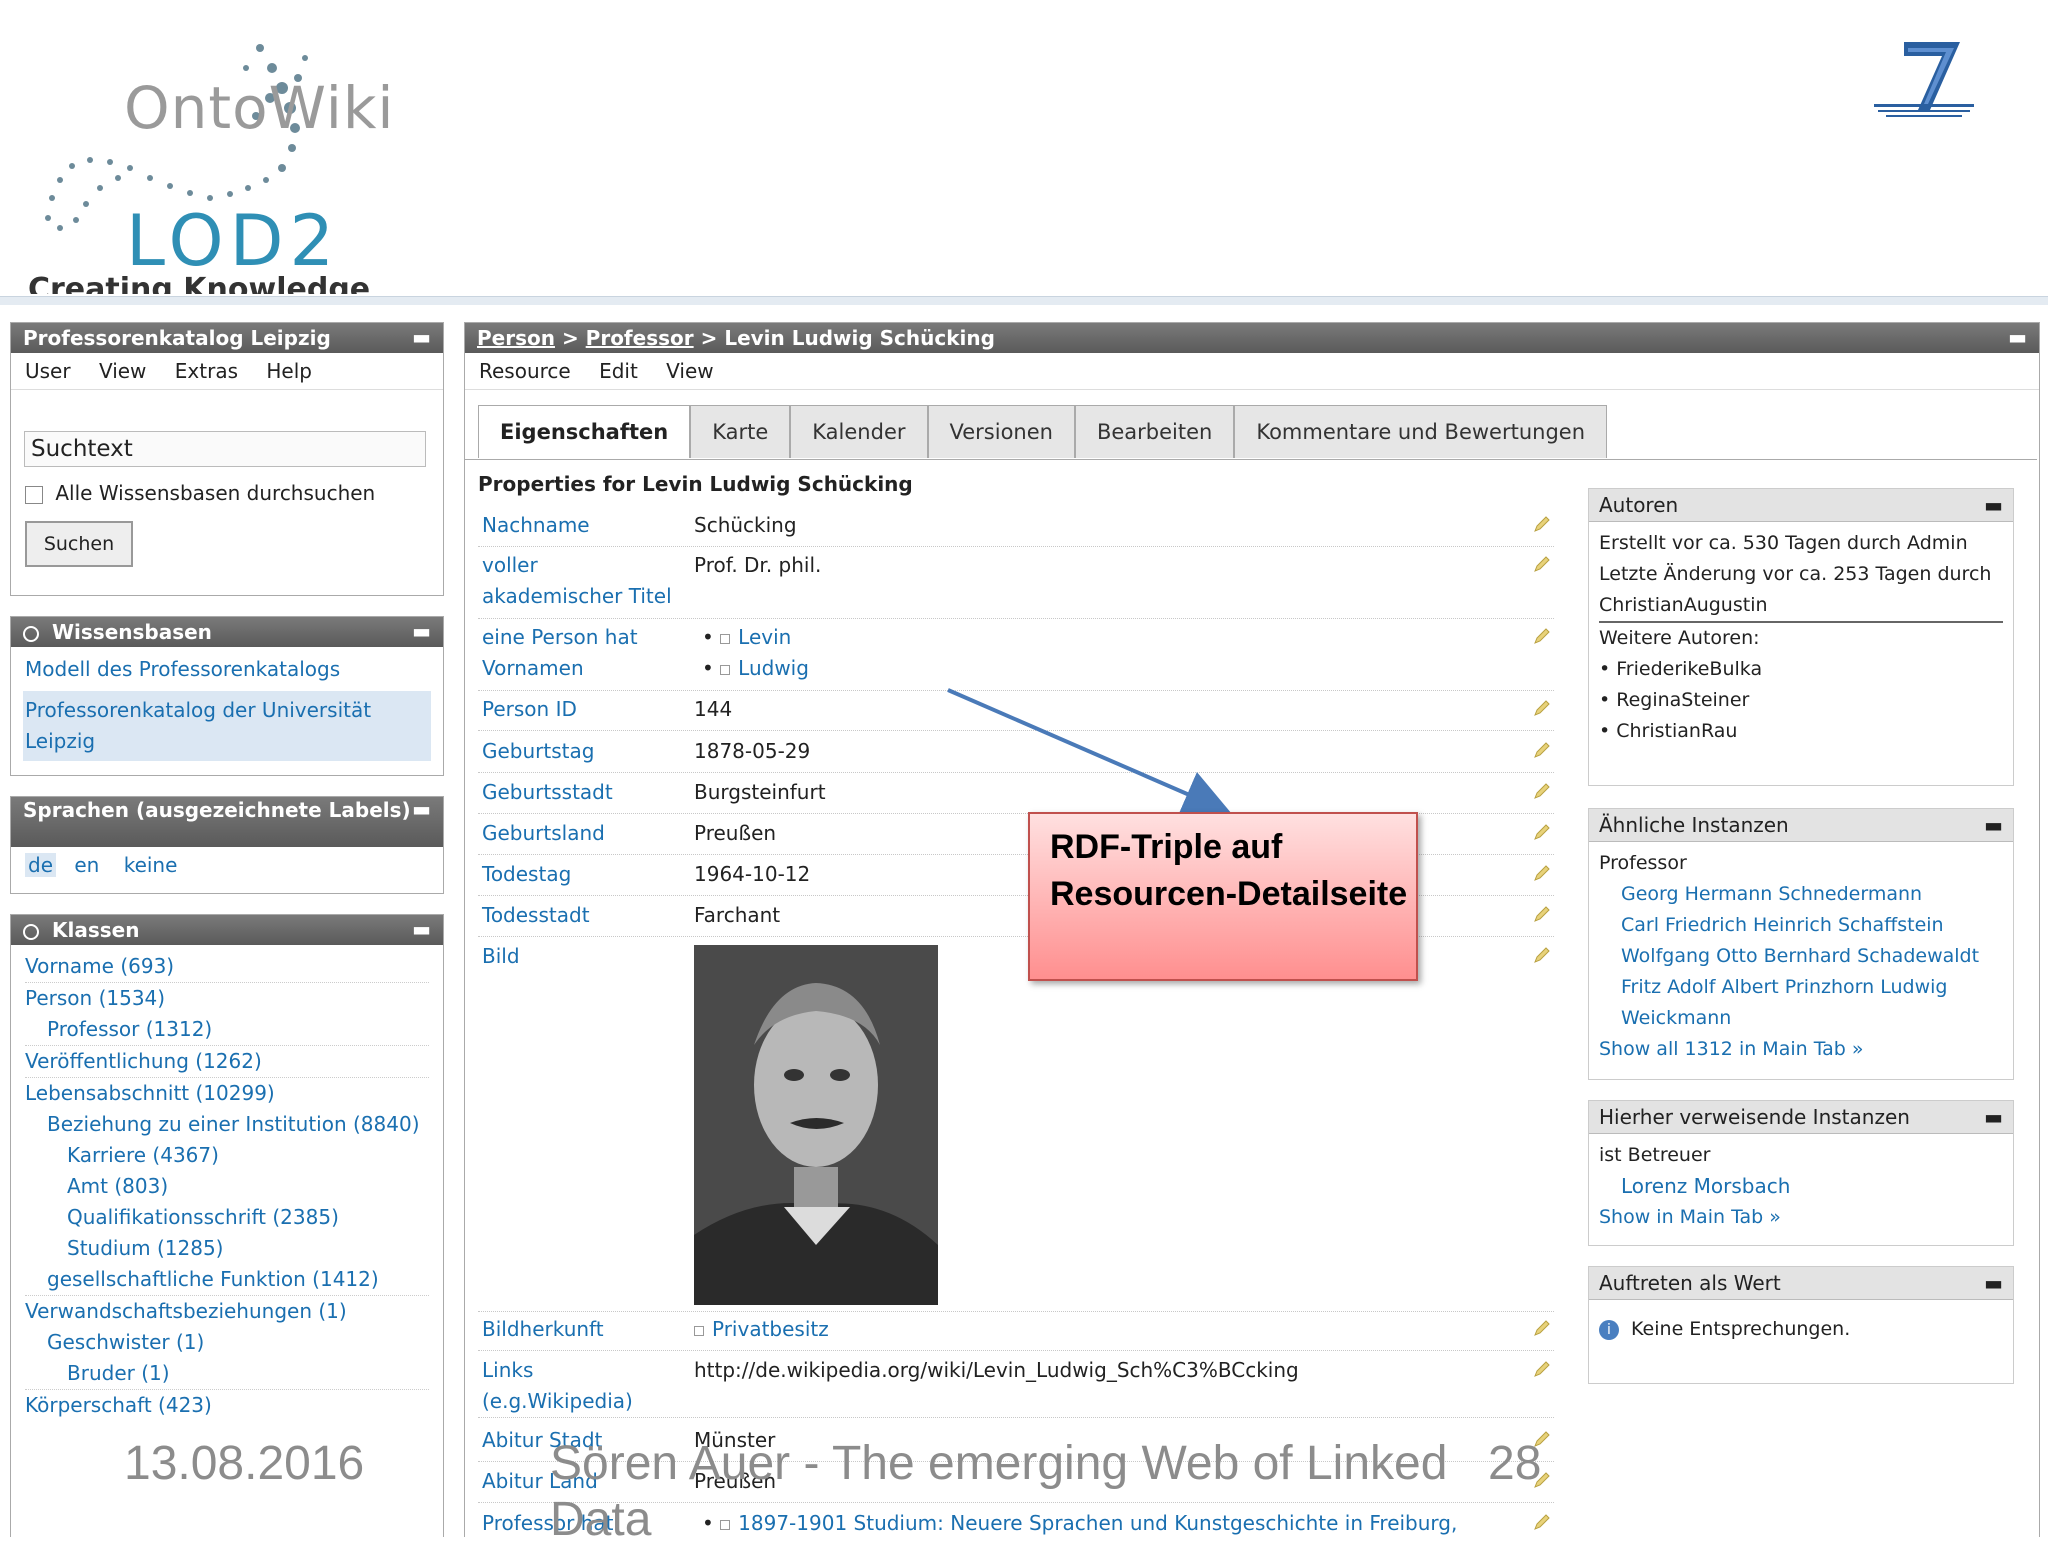  I want to click on prop-name: Geburtstag, so click(538, 751).